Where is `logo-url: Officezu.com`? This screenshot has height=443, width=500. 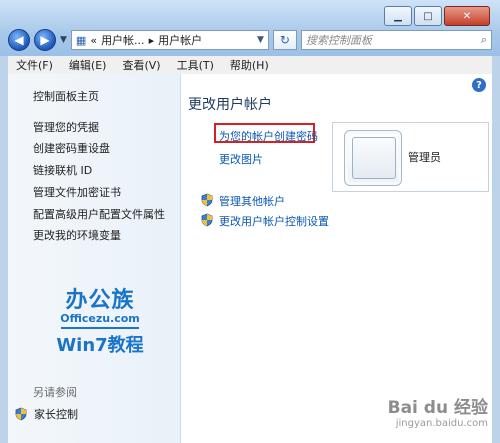 logo-url: Officezu.com is located at coordinates (100, 318).